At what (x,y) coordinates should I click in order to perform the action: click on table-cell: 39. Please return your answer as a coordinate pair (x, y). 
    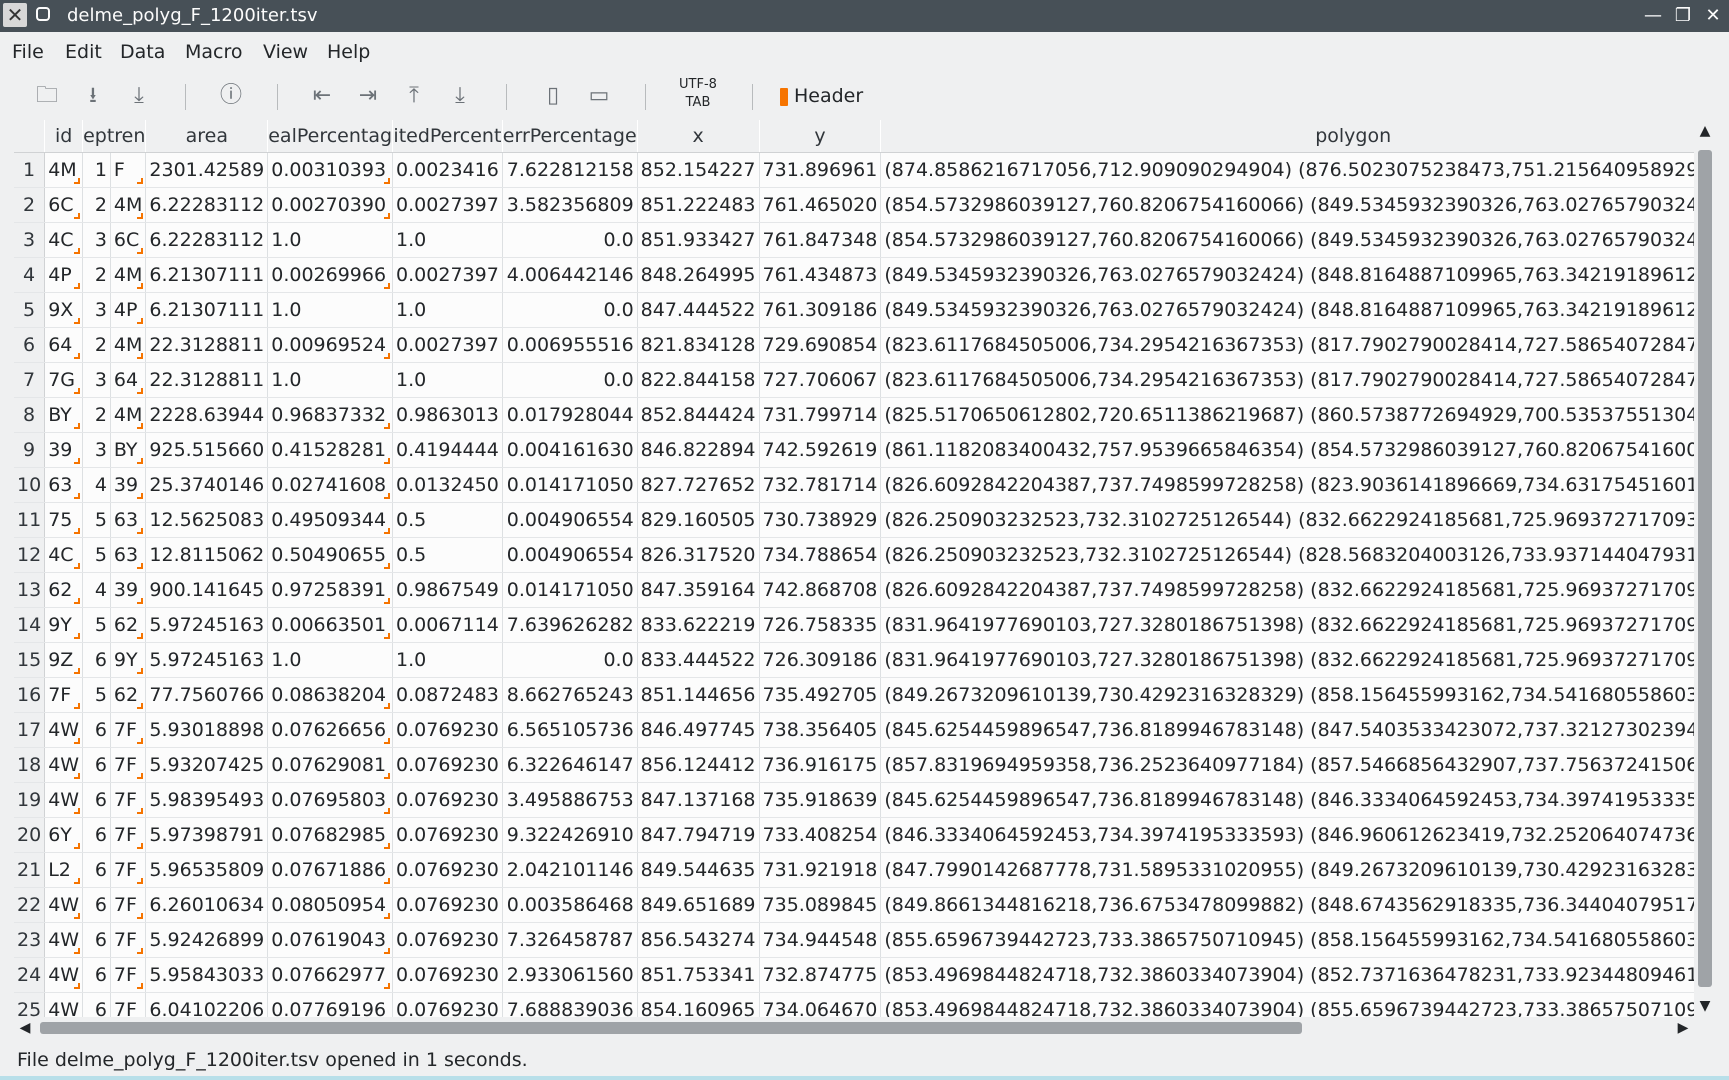
    Looking at the image, I should click on (64, 450).